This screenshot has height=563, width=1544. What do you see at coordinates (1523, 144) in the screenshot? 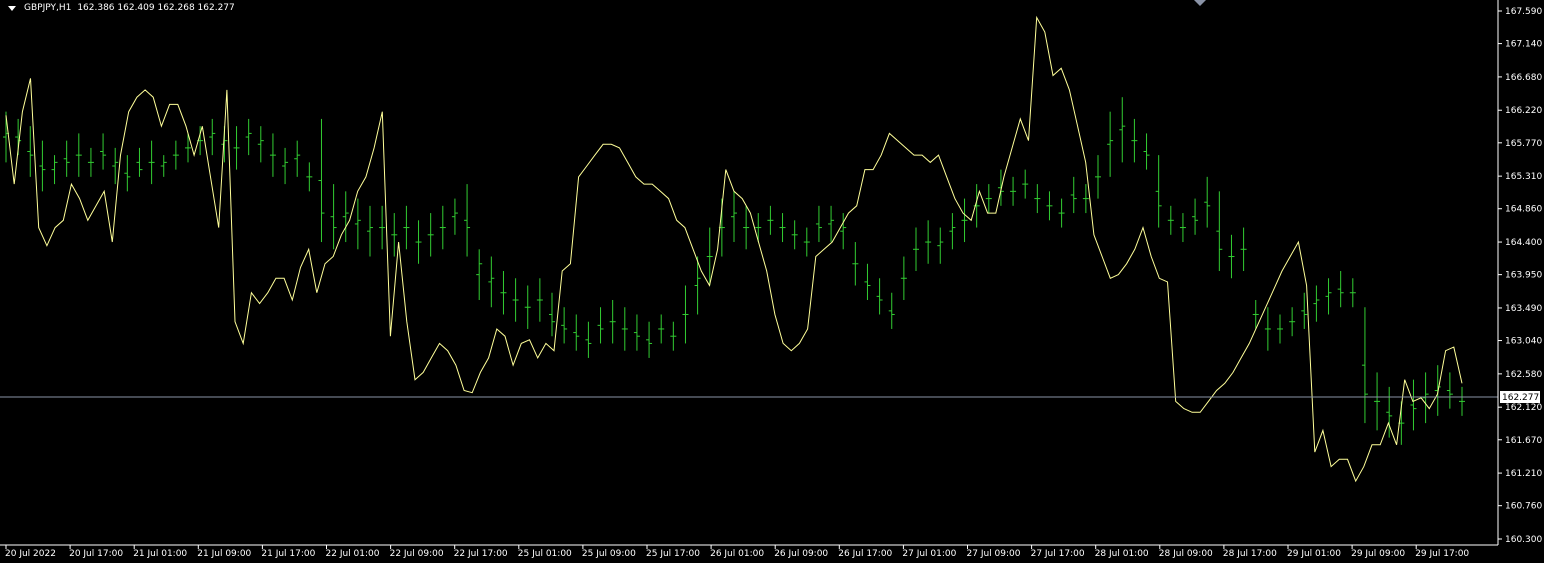
I see `price-axis-label: 165.770` at bounding box center [1523, 144].